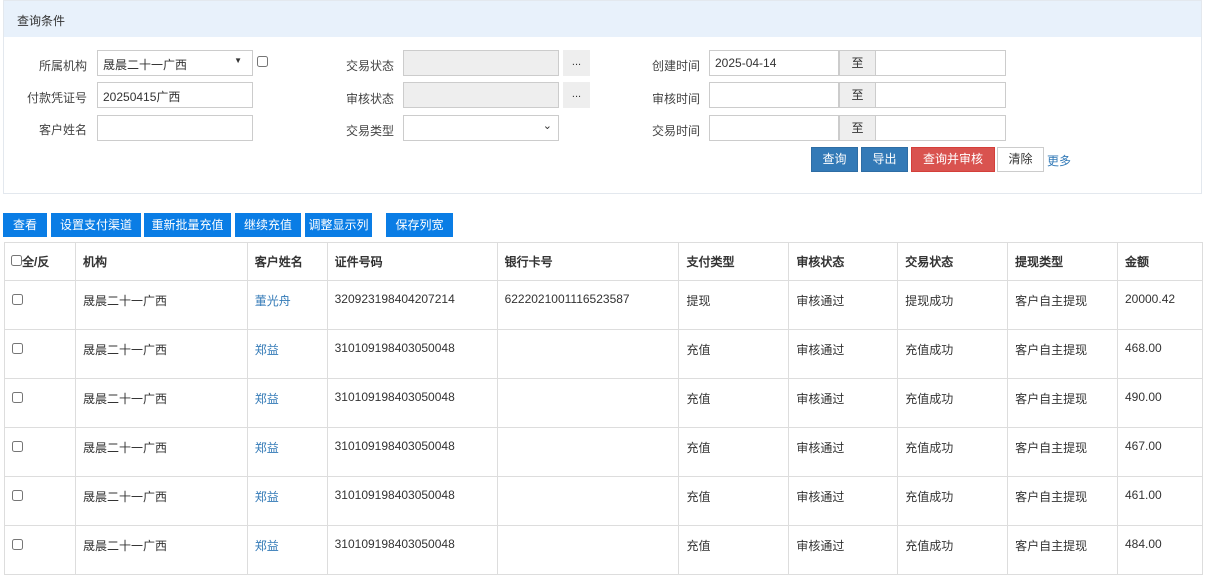 The height and width of the screenshot is (575, 1207). Describe the element at coordinates (412, 261) in the screenshot. I see `col-header: 证件号码` at that location.